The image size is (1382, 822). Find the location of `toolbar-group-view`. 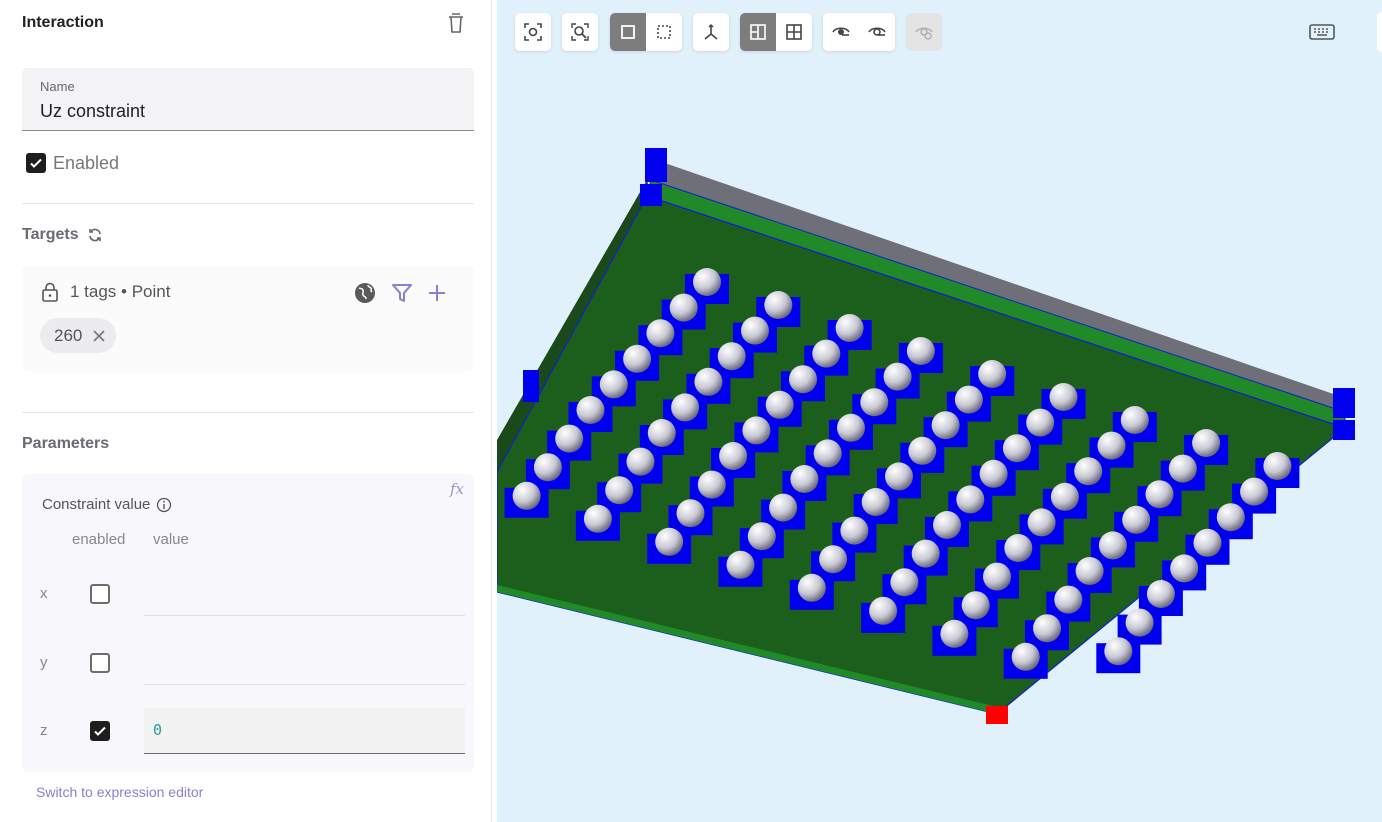

toolbar-group-view is located at coordinates (533, 32).